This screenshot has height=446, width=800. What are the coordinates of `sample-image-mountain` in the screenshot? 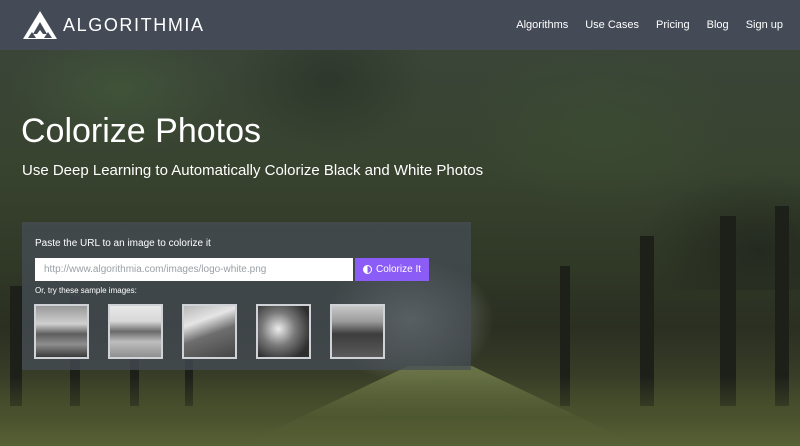 It's located at (209, 331).